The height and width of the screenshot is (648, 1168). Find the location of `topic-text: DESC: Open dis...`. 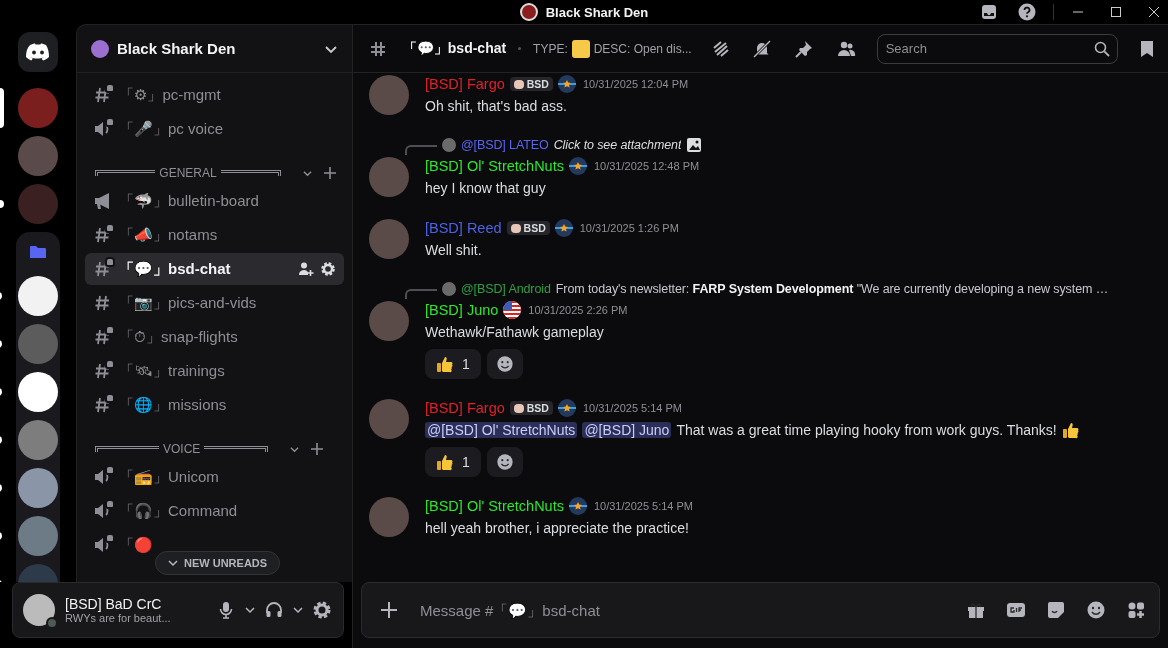

topic-text: DESC: Open dis... is located at coordinates (642, 48).